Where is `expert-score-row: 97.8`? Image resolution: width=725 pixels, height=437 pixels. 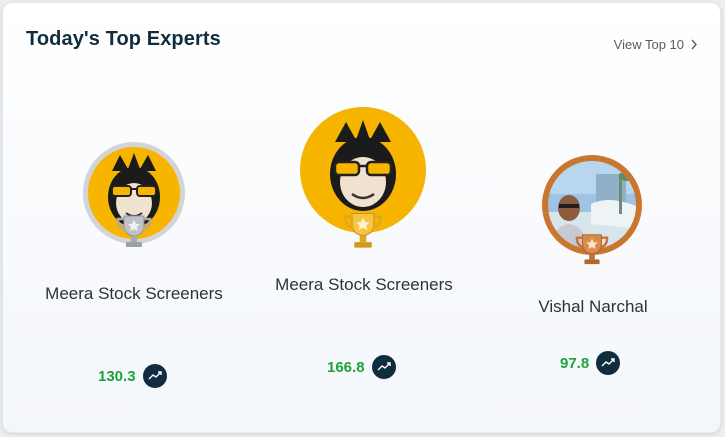 expert-score-row: 97.8 is located at coordinates (590, 363).